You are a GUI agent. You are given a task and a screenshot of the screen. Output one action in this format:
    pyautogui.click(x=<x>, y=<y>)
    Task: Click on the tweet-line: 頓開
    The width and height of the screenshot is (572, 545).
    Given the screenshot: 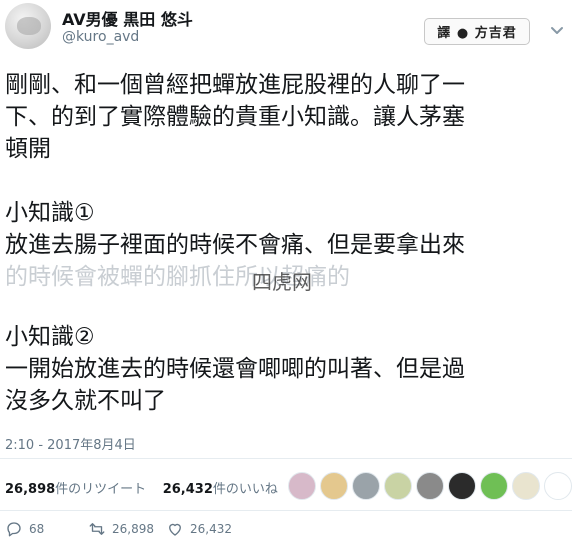 What is the action you would take?
    pyautogui.click(x=28, y=149)
    